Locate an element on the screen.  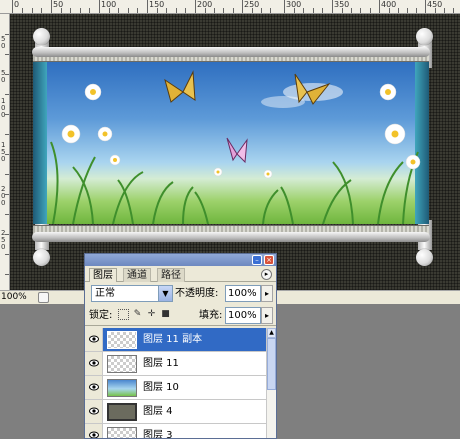
navigator-icon is located at coordinates (43, 297).